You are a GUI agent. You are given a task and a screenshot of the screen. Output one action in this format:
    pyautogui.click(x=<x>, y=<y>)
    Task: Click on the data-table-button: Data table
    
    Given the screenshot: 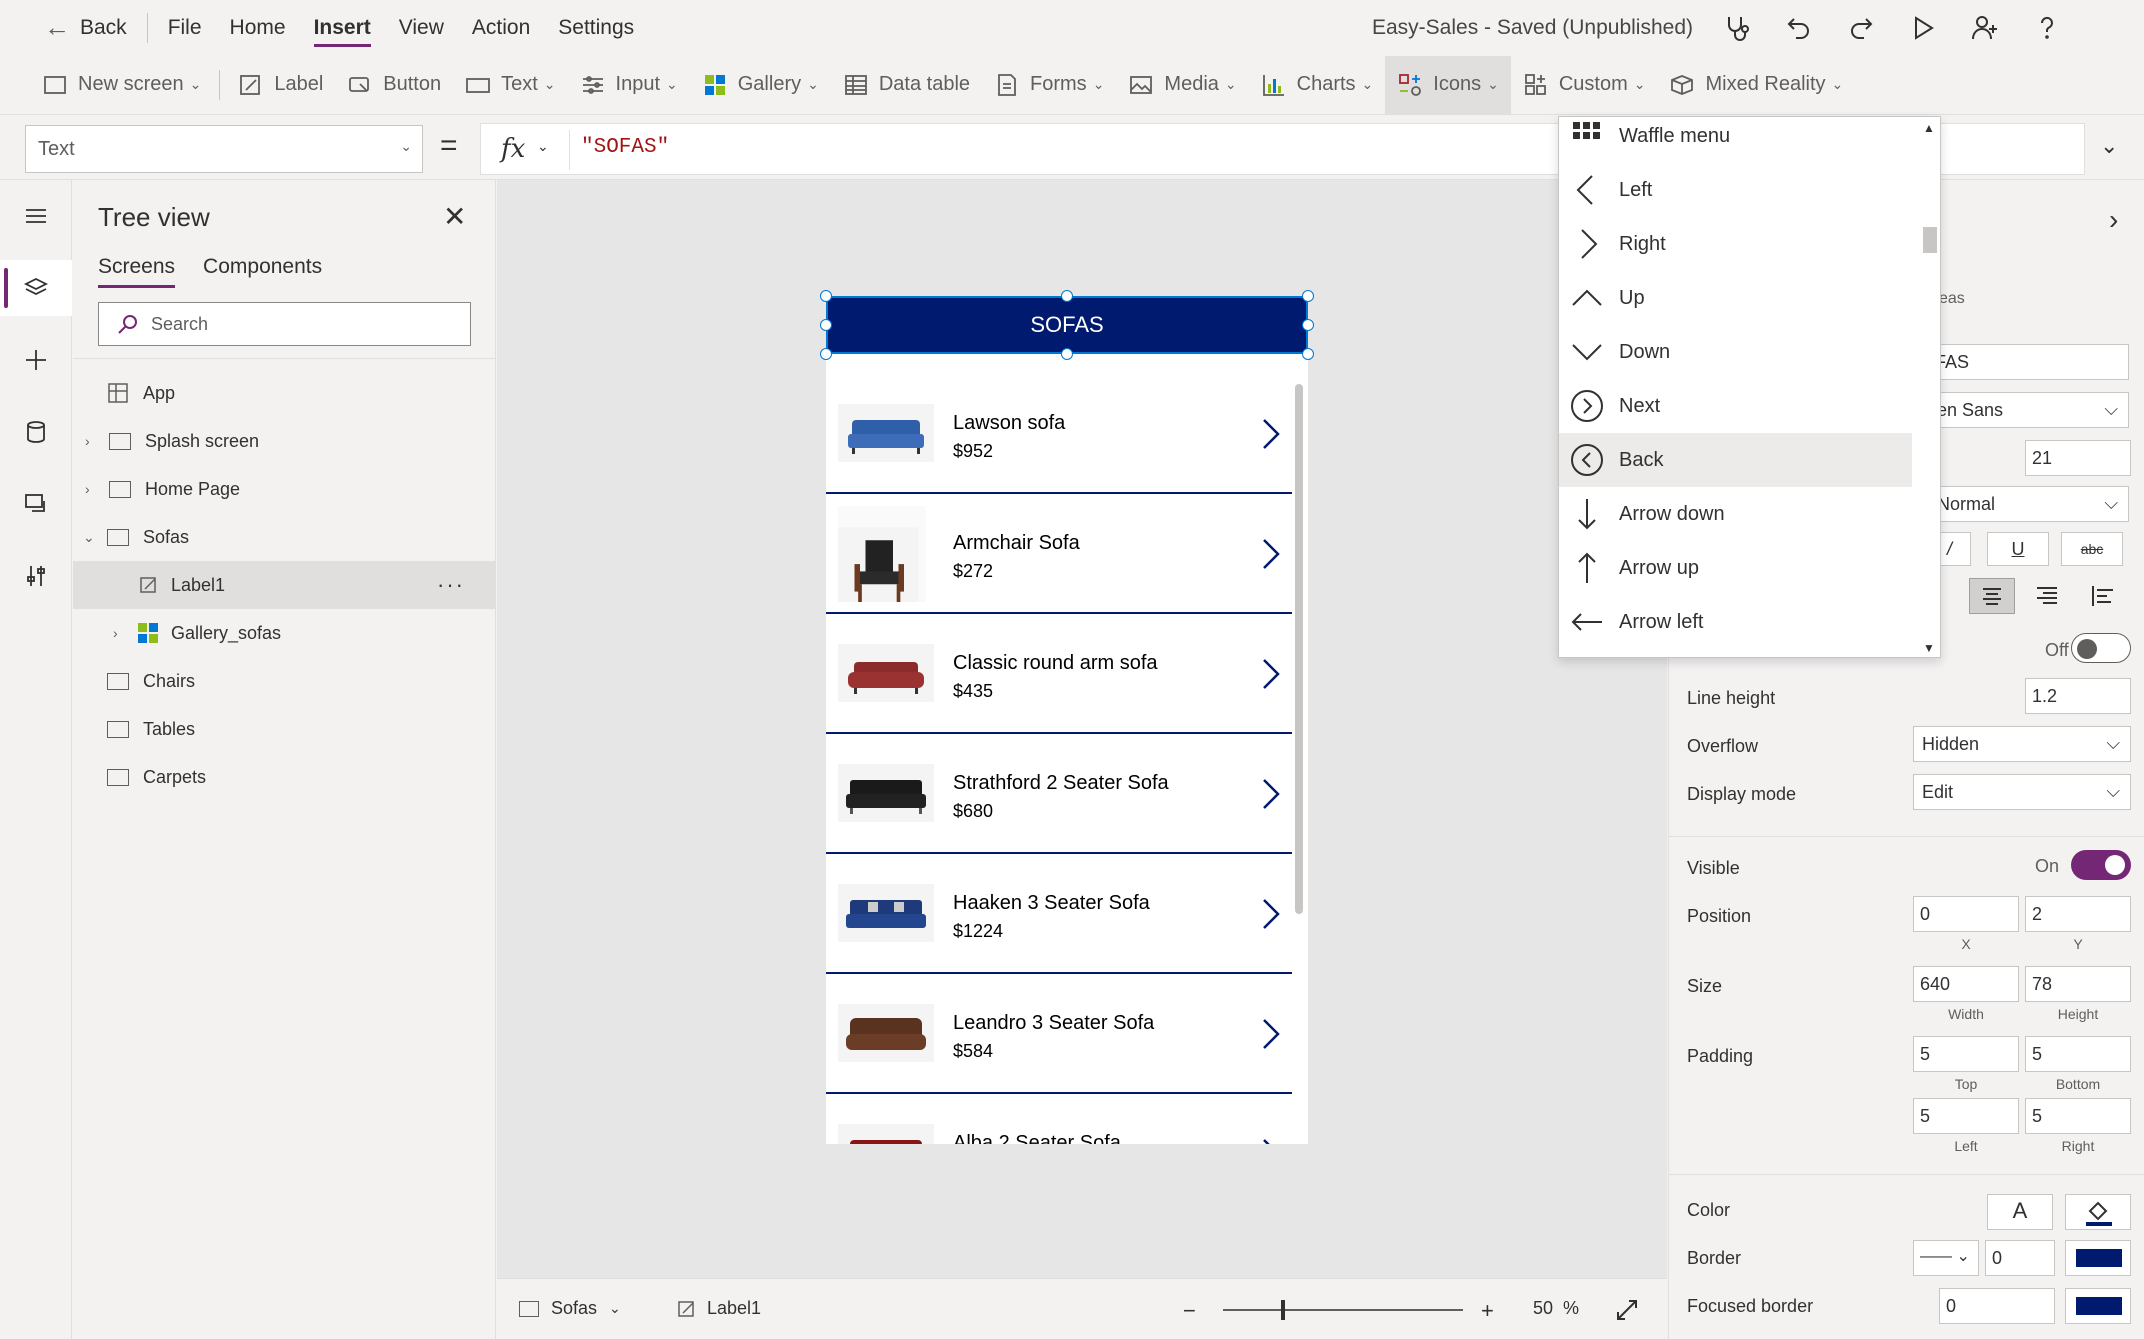 What is the action you would take?
    pyautogui.click(x=906, y=85)
    